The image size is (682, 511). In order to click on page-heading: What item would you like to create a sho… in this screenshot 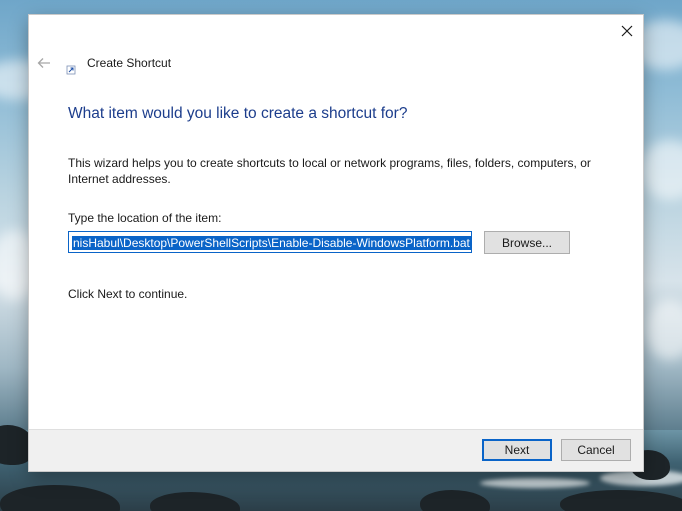, I will do `click(238, 113)`.